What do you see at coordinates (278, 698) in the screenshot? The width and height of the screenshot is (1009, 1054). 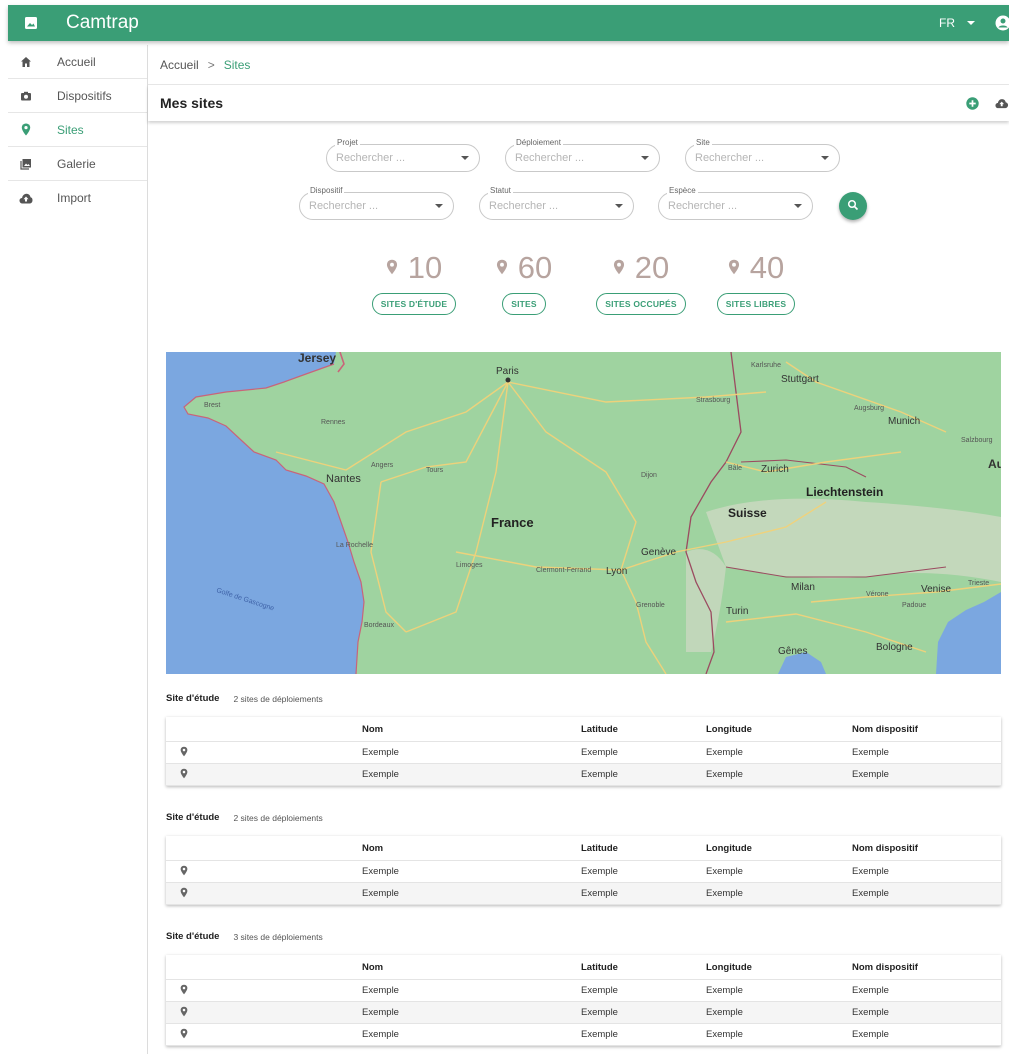 I see `study-site-count: 2 sites de déploiements` at bounding box center [278, 698].